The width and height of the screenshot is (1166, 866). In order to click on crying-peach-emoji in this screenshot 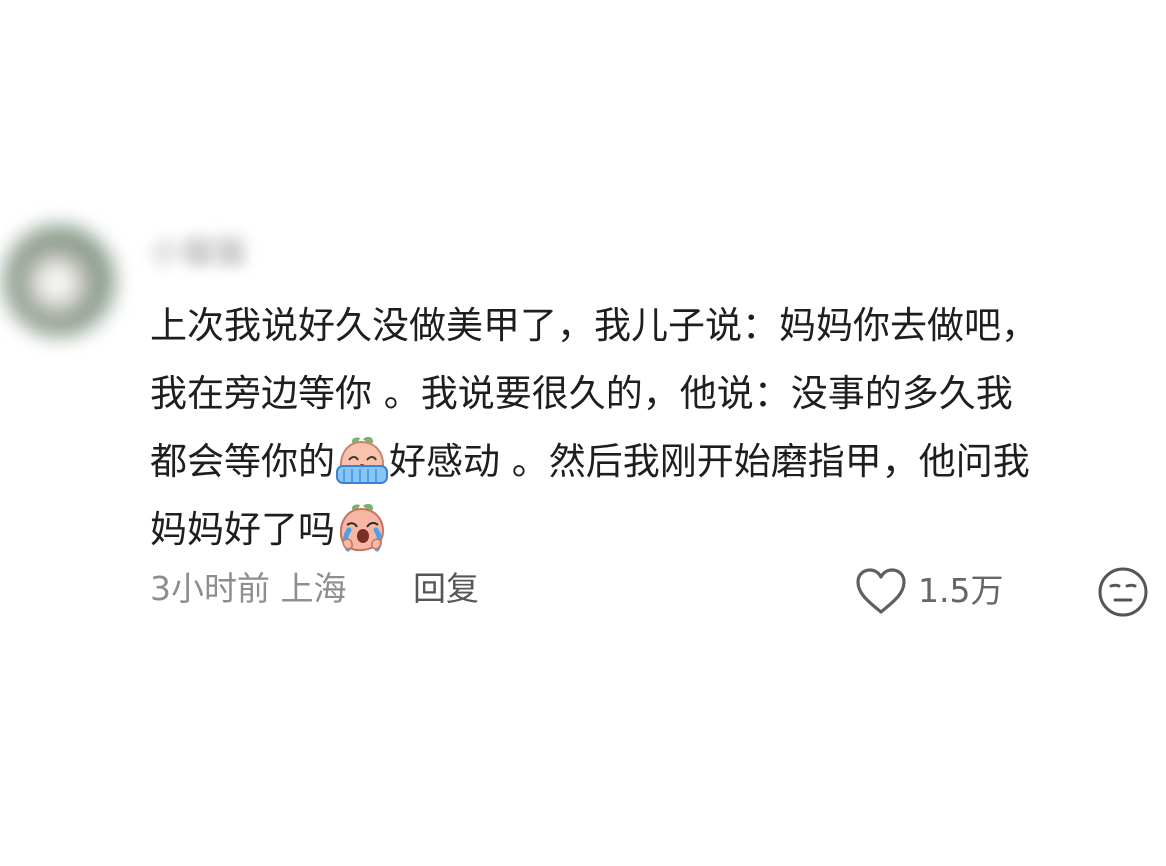, I will do `click(362, 460)`.